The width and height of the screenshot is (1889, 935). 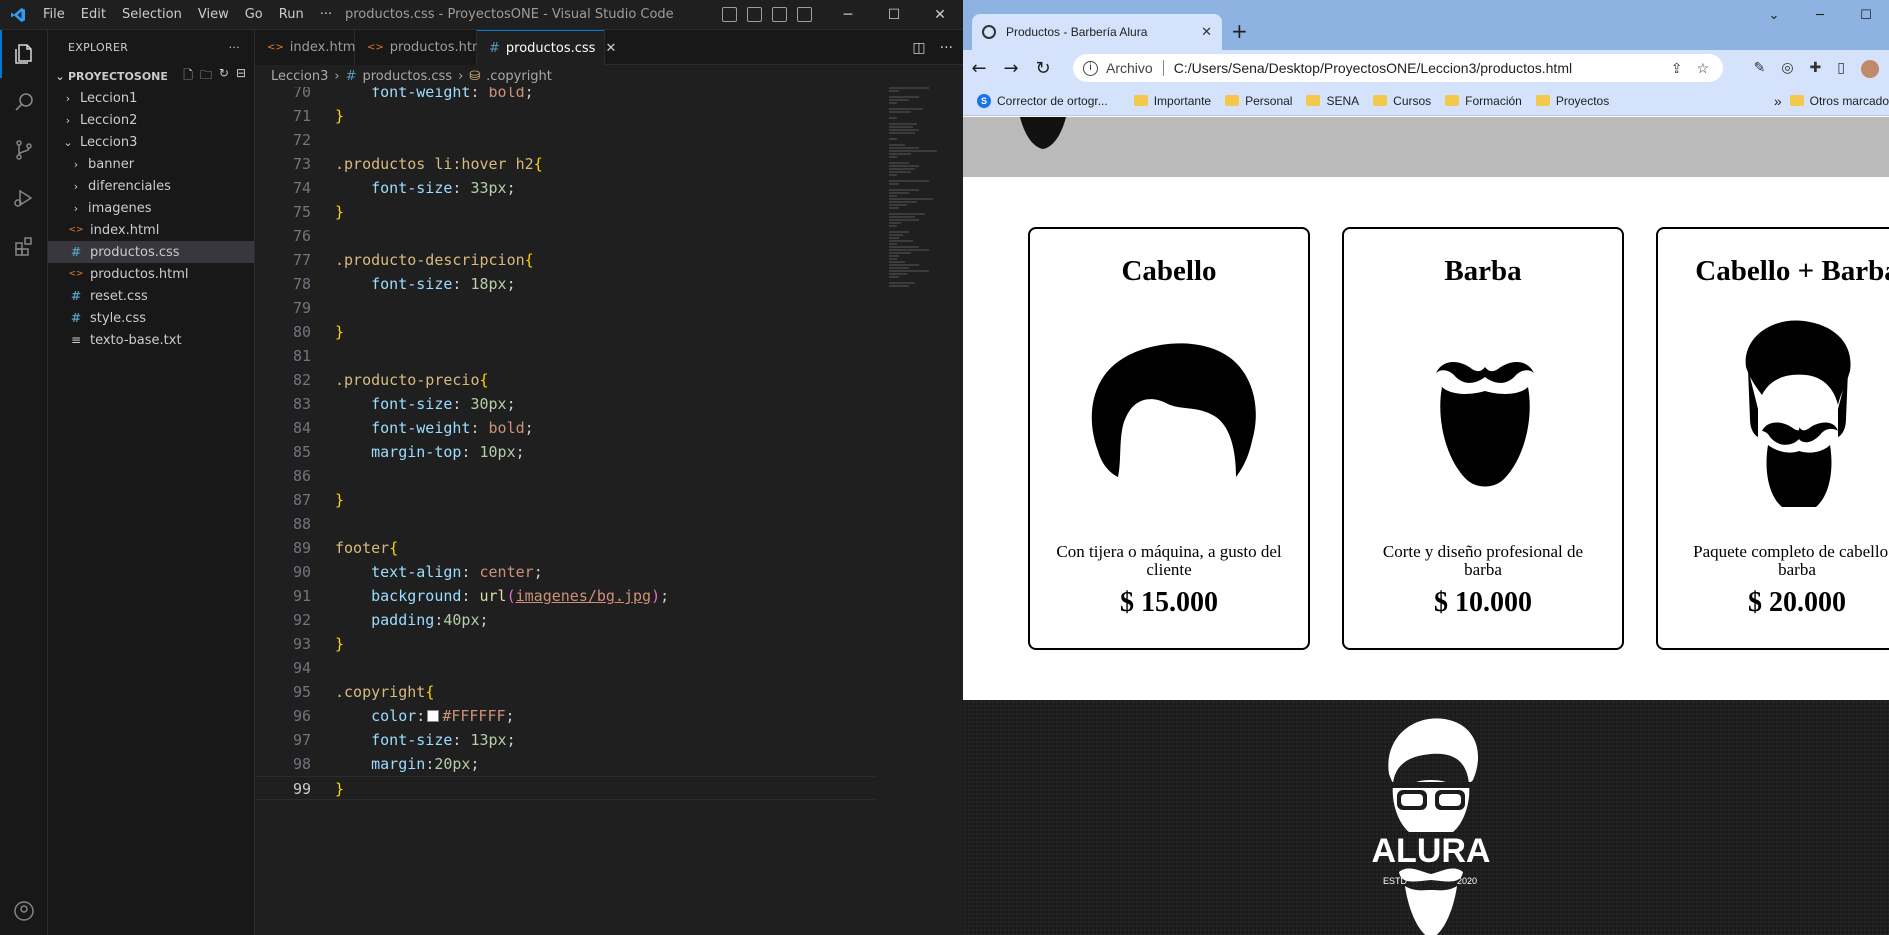 I want to click on profile-avatar, so click(x=1870, y=69).